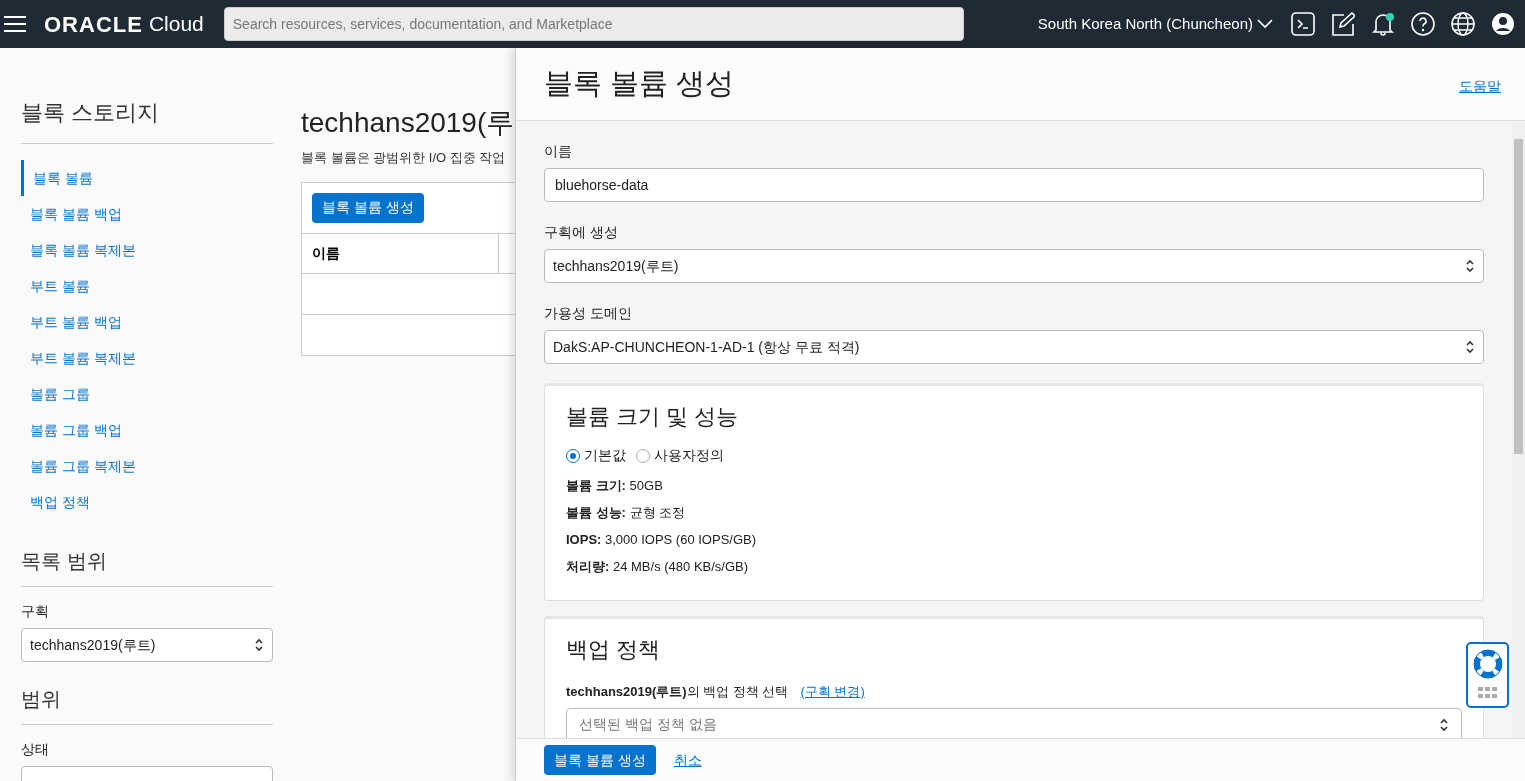 The width and height of the screenshot is (1525, 781). Describe the element at coordinates (677, 692) in the screenshot. I see `backup-prompt: techhans2019(루트)의 백업 정책 선택` at that location.